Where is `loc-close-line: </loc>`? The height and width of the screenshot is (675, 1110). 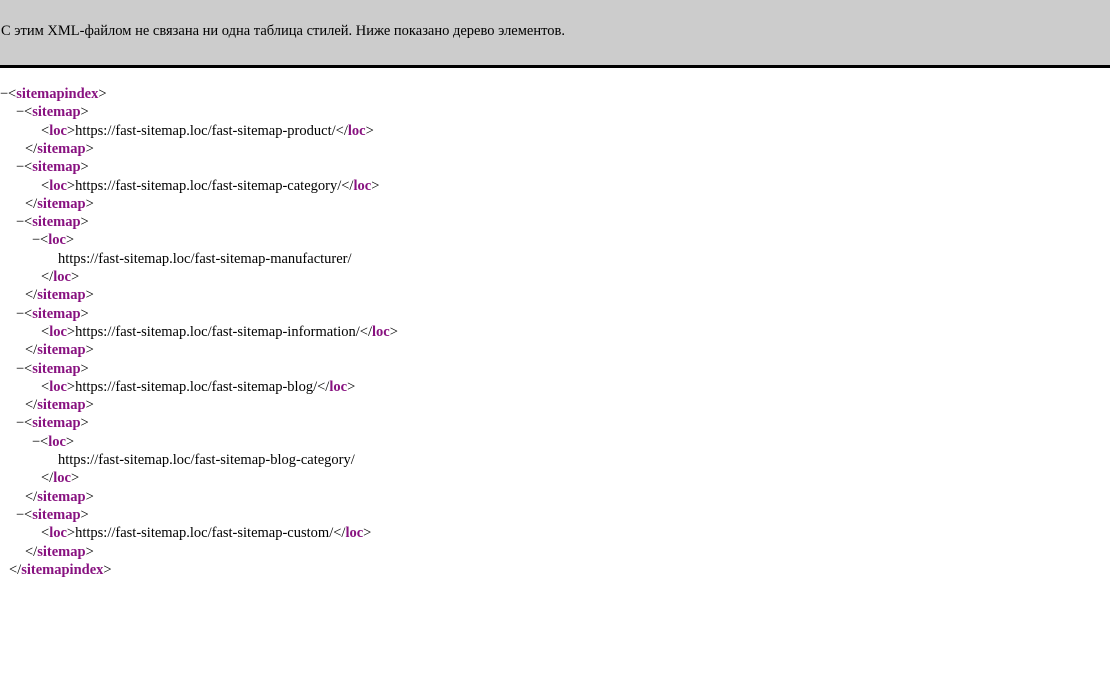
loc-close-line: </loc> is located at coordinates (60, 478).